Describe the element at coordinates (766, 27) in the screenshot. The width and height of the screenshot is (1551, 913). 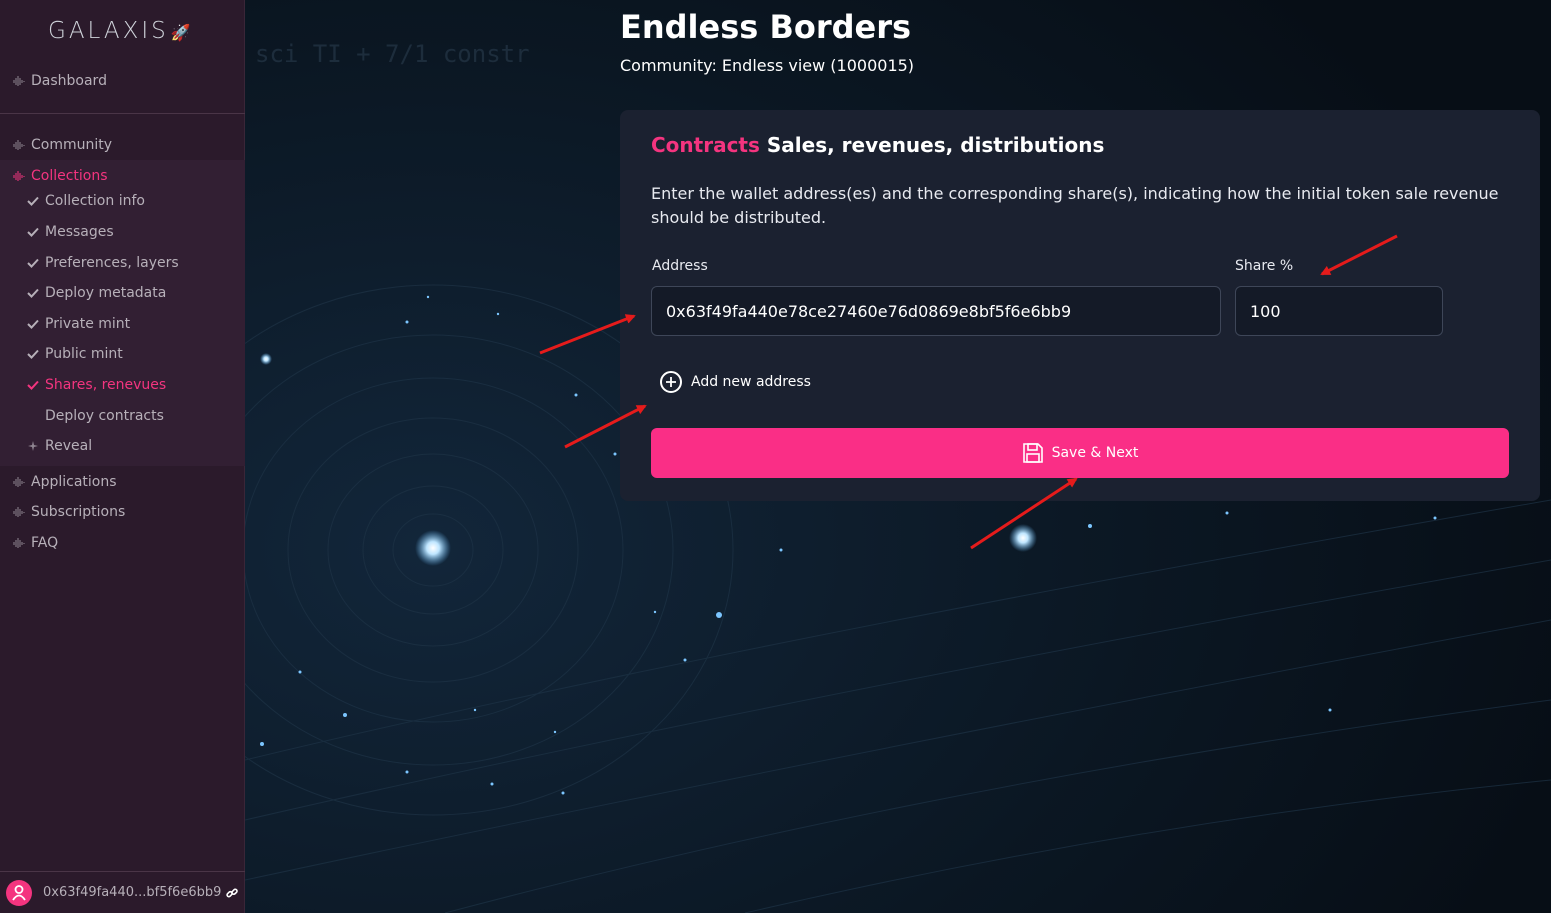
I see `page-title: Endless Borders` at that location.